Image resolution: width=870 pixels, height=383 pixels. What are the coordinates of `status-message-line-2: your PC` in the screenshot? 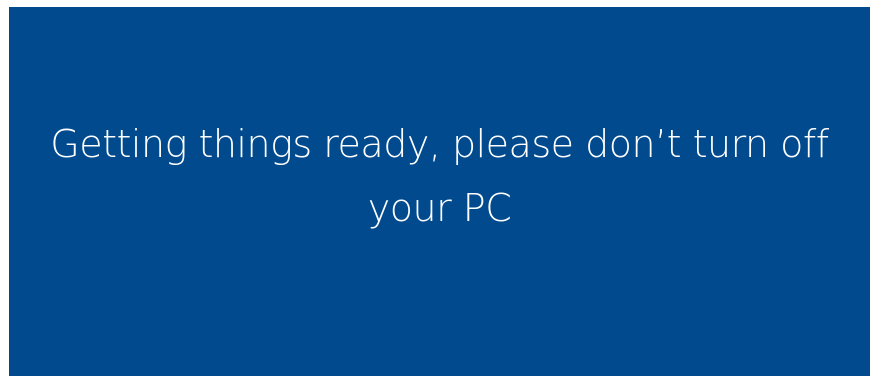 It's located at (439, 207).